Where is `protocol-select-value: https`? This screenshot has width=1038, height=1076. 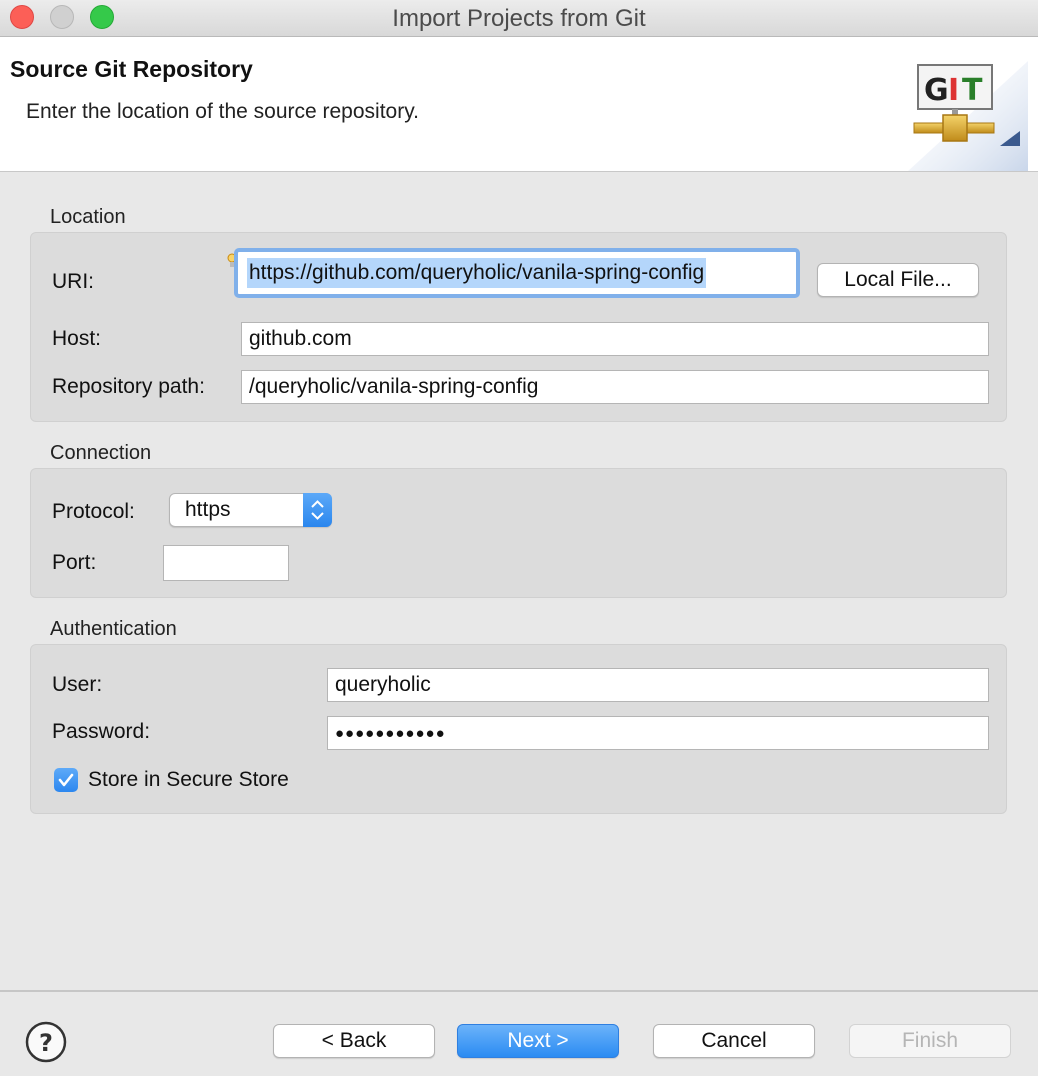
protocol-select-value: https is located at coordinates (208, 509).